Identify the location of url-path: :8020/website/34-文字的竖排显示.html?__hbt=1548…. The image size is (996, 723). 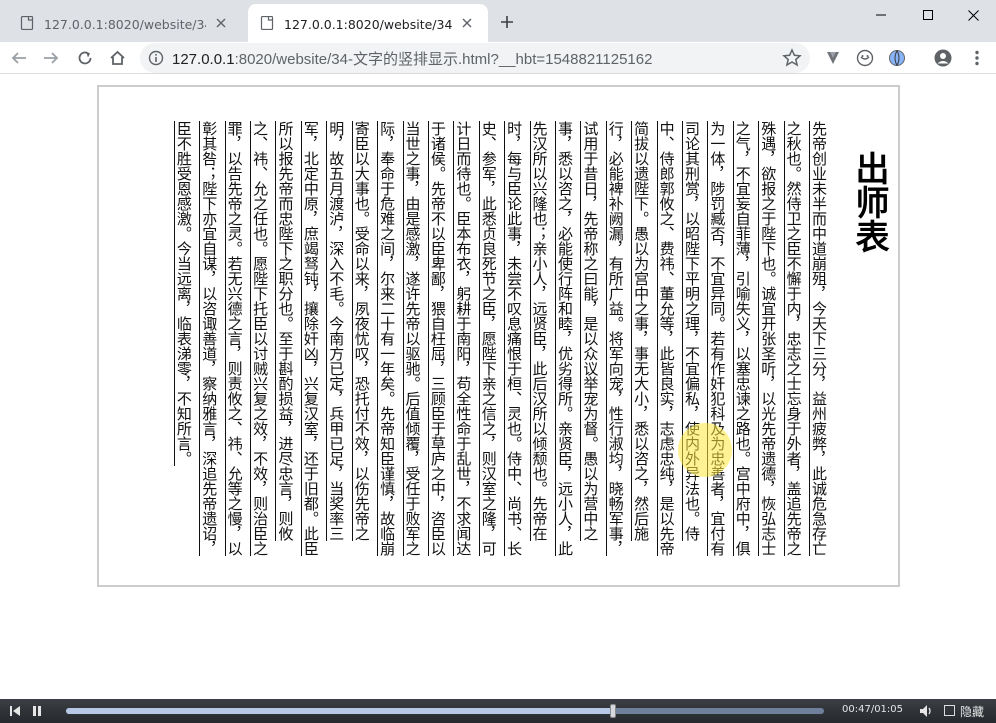
(443, 59).